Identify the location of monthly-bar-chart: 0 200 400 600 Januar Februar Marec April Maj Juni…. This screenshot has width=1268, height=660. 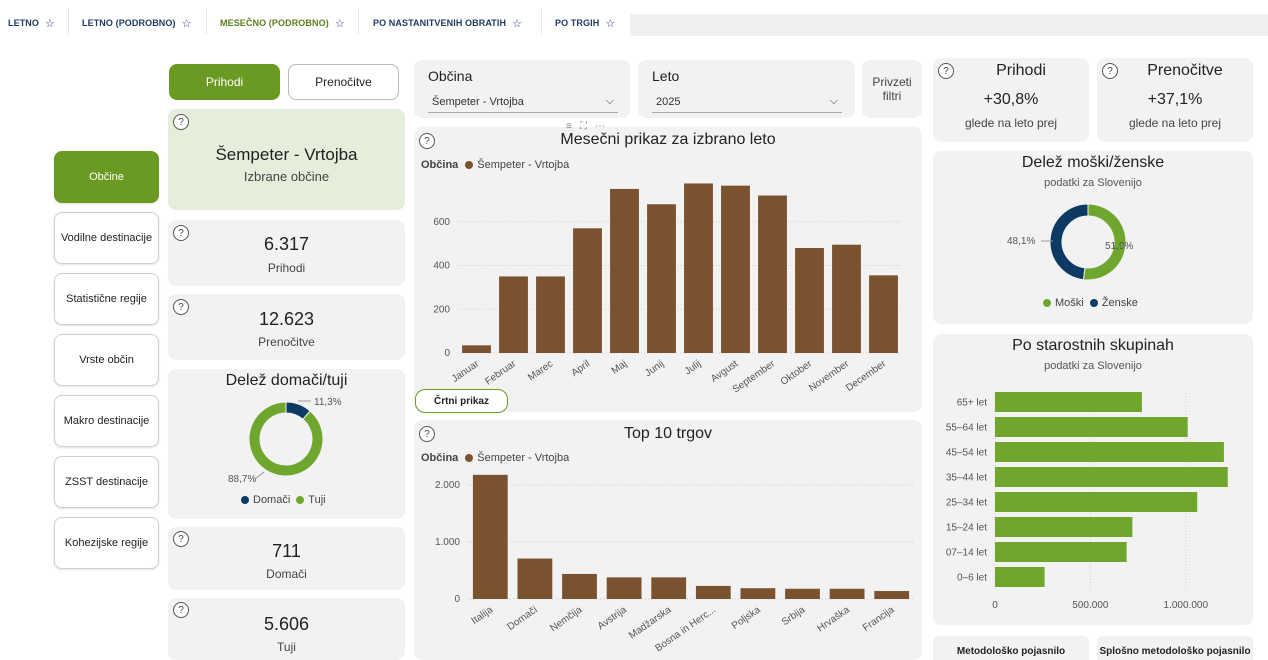
(667, 289).